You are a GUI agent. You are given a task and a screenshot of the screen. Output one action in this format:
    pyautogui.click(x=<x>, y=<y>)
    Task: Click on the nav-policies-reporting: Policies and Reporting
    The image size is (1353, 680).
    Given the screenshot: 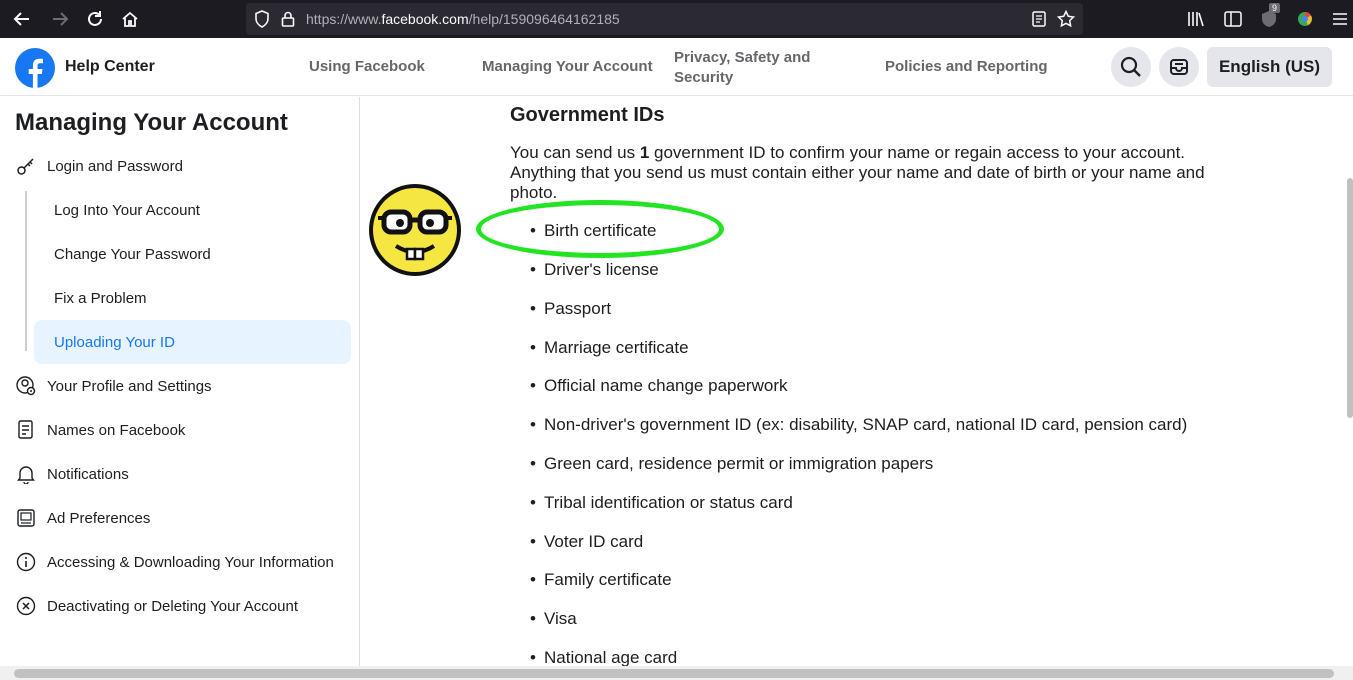 What is the action you would take?
    pyautogui.click(x=966, y=66)
    